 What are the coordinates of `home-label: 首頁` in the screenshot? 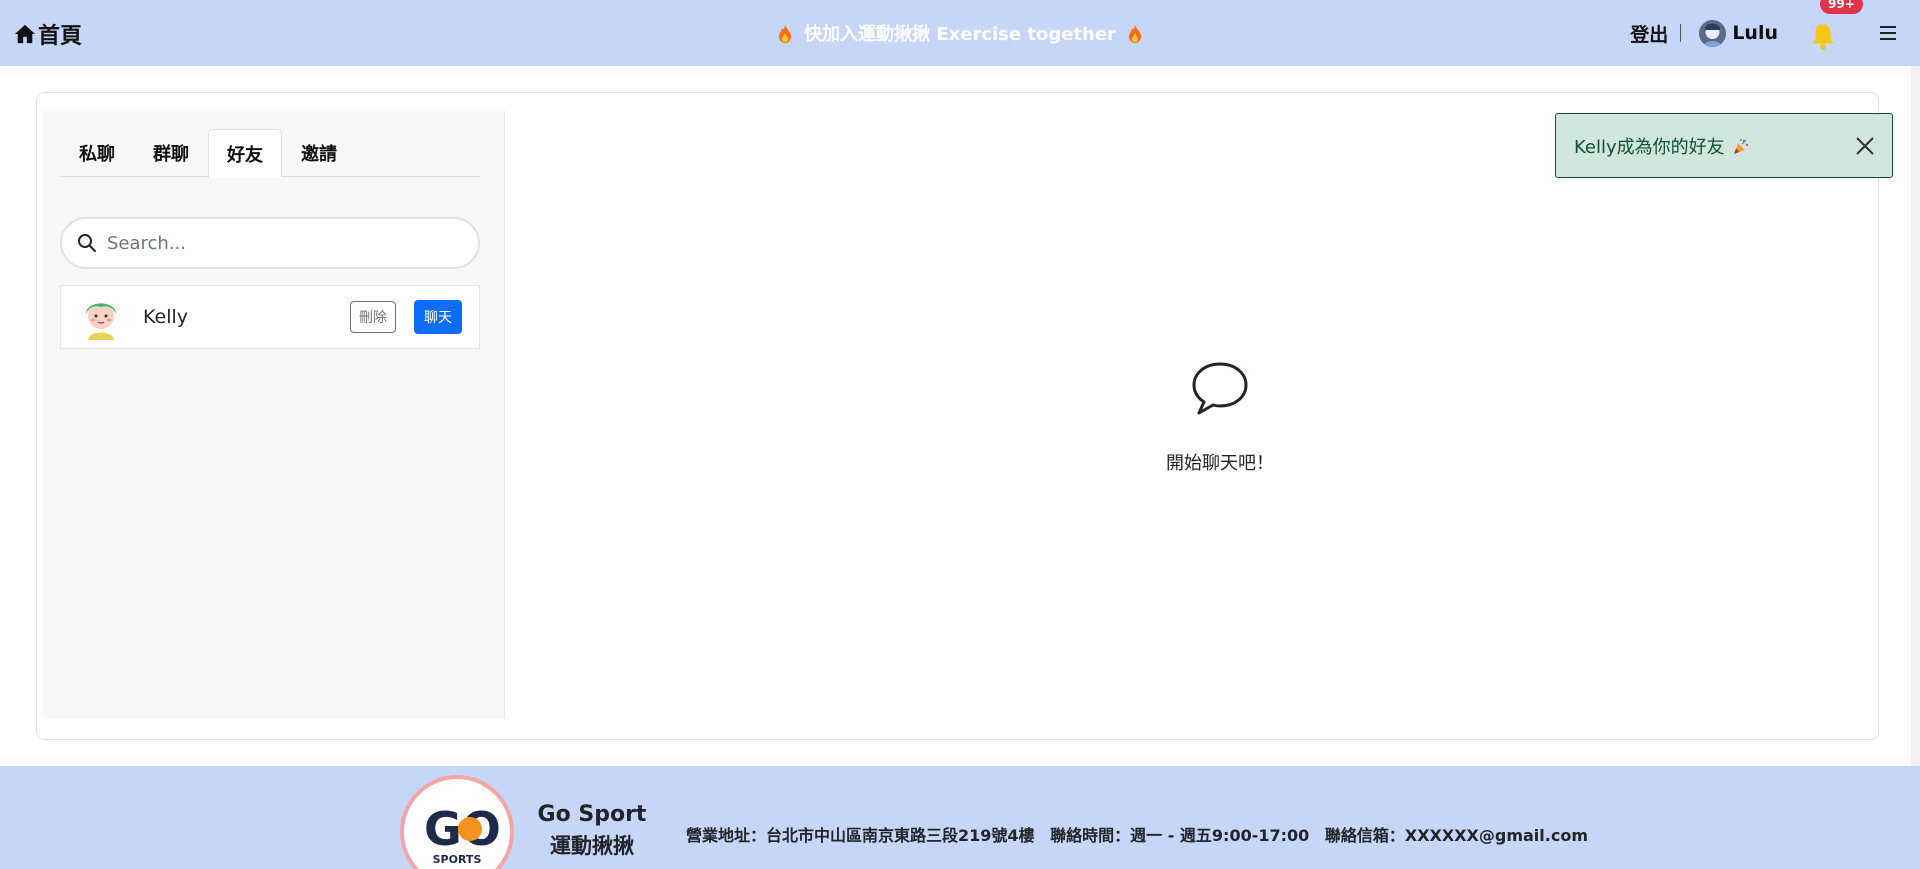 It's located at (60, 36).